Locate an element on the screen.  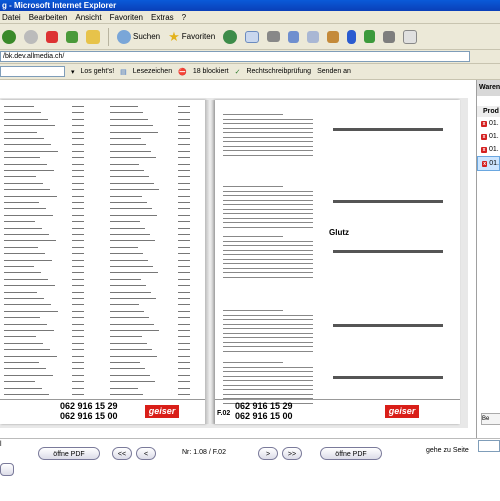
address-input: /bk.dev.allmedia.ch/ is located at coordinates (235, 56).